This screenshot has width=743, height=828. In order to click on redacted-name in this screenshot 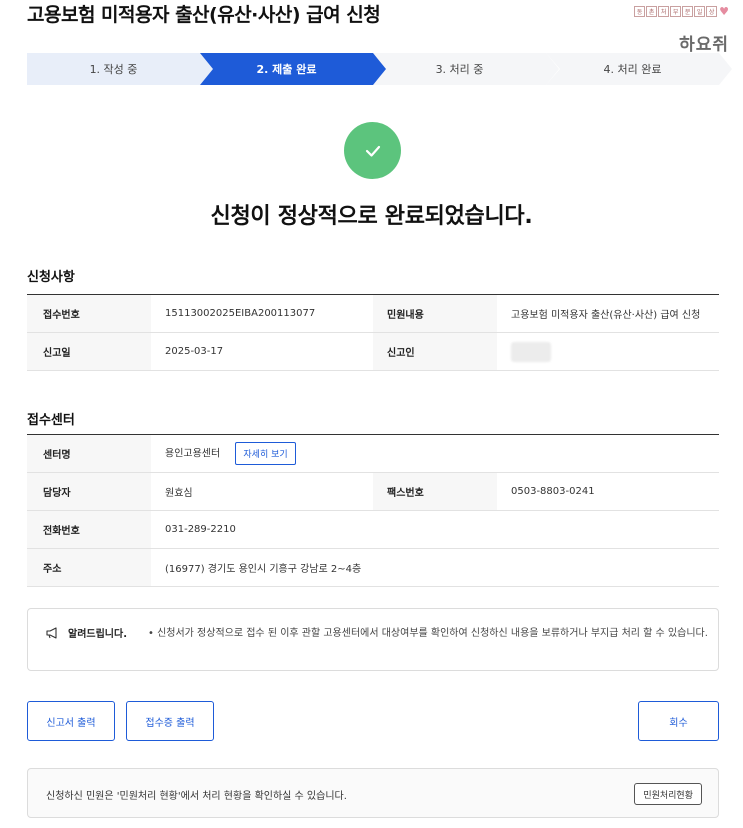, I will do `click(531, 351)`.